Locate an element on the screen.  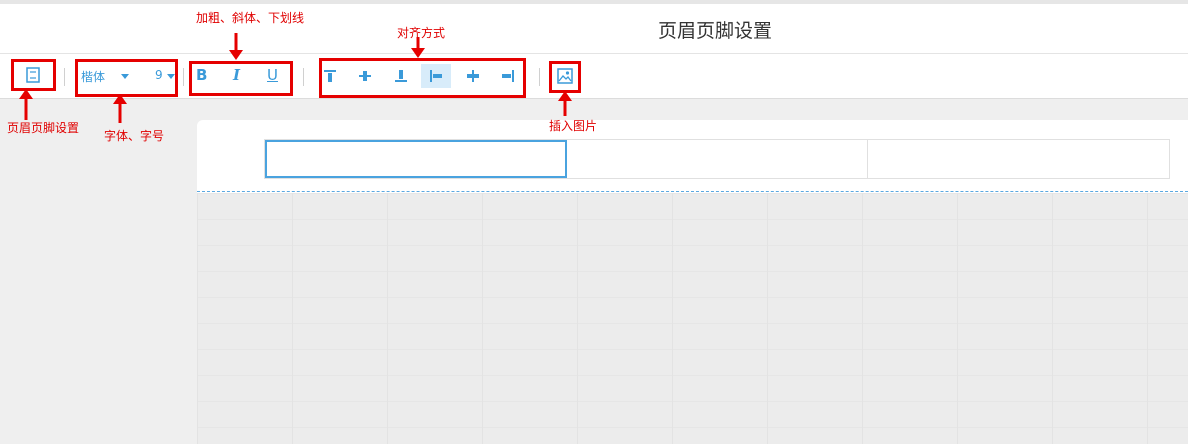
annotation-box-align is located at coordinates (422, 78).